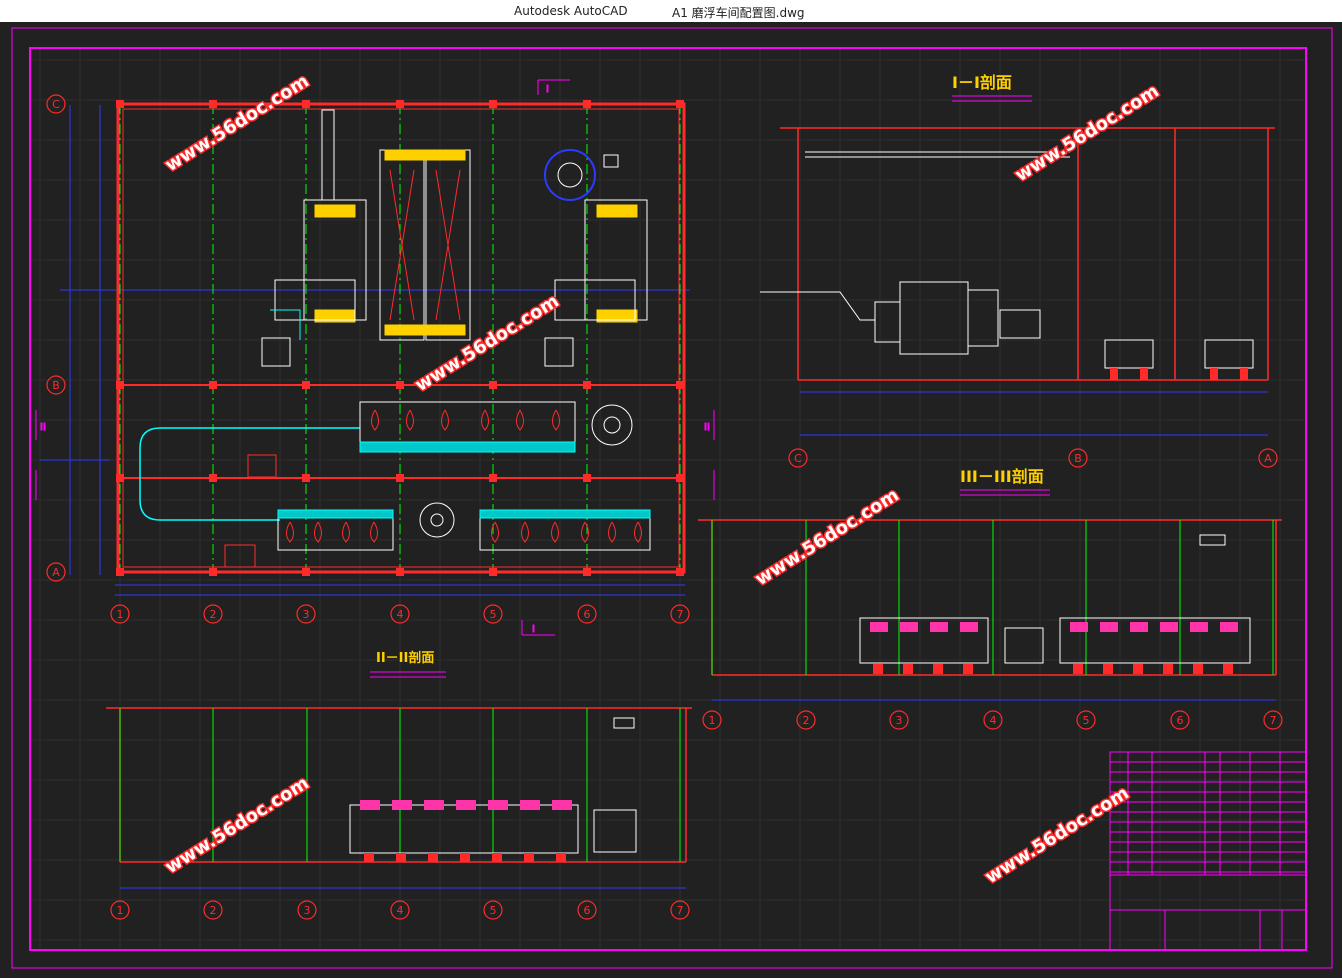 The width and height of the screenshot is (1342, 978). I want to click on section3-col-label-6: 6, so click(1180, 720).